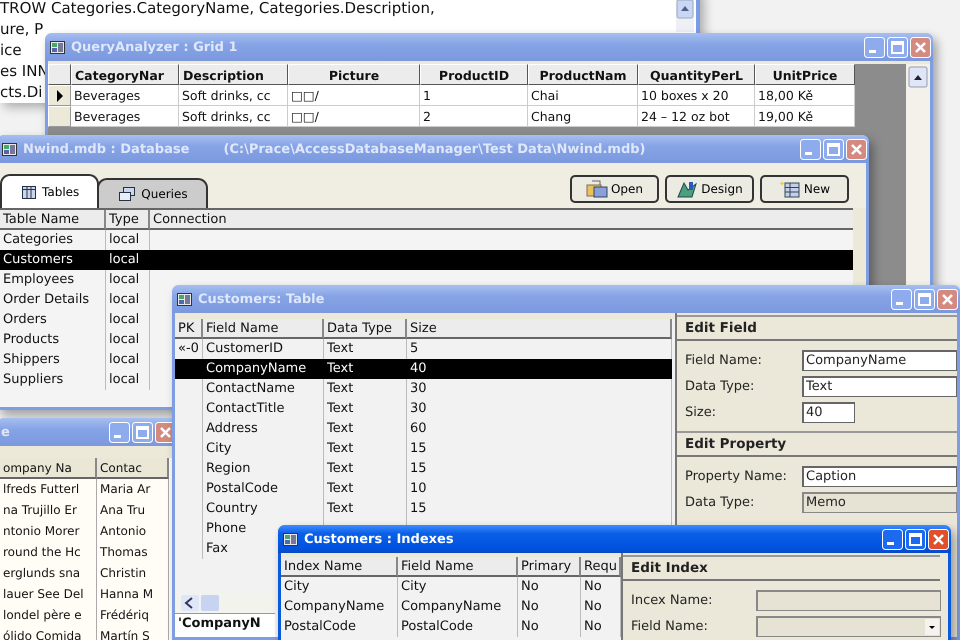 This screenshot has height=640, width=960. I want to click on column-header: Table Name, so click(53, 220).